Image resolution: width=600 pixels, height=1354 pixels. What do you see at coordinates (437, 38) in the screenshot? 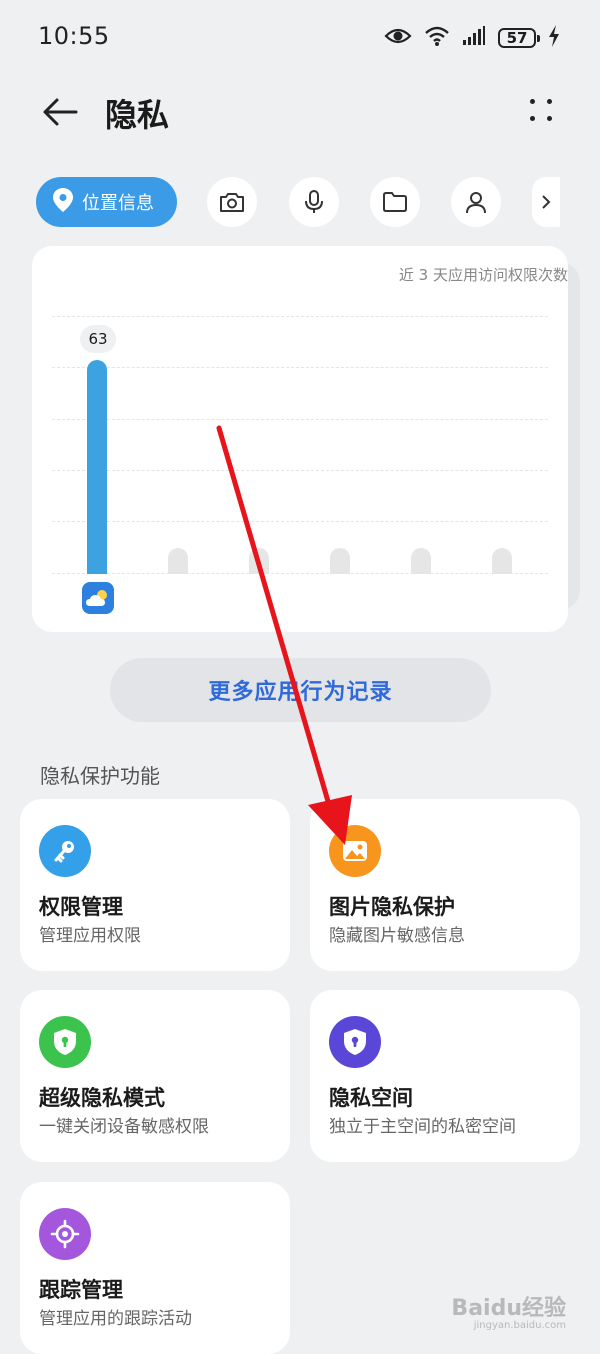
I see `wifi-icon` at bounding box center [437, 38].